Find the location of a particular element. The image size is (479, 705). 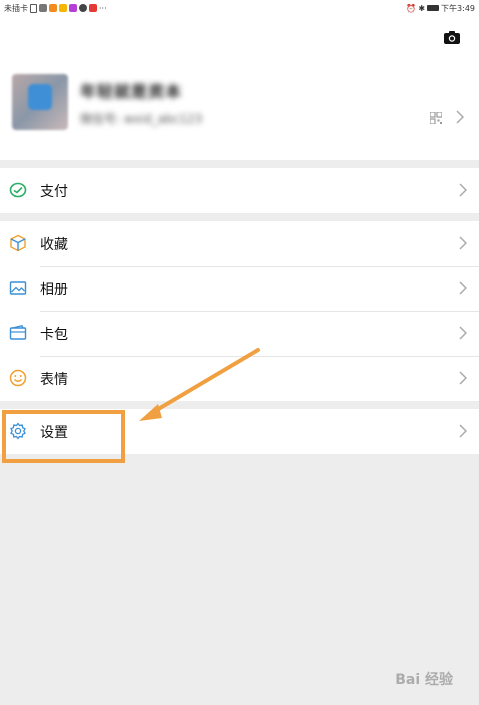

menu-item-label: 支付 is located at coordinates (54, 192).